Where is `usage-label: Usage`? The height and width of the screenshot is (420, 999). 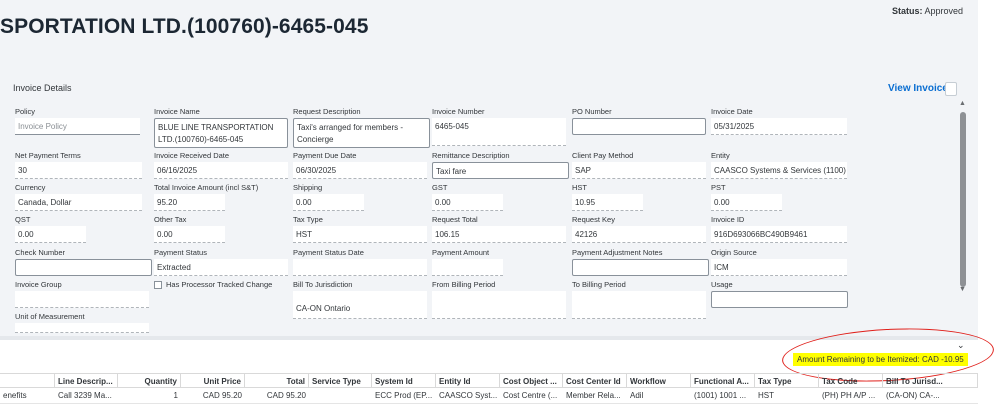 usage-label: Usage is located at coordinates (722, 284).